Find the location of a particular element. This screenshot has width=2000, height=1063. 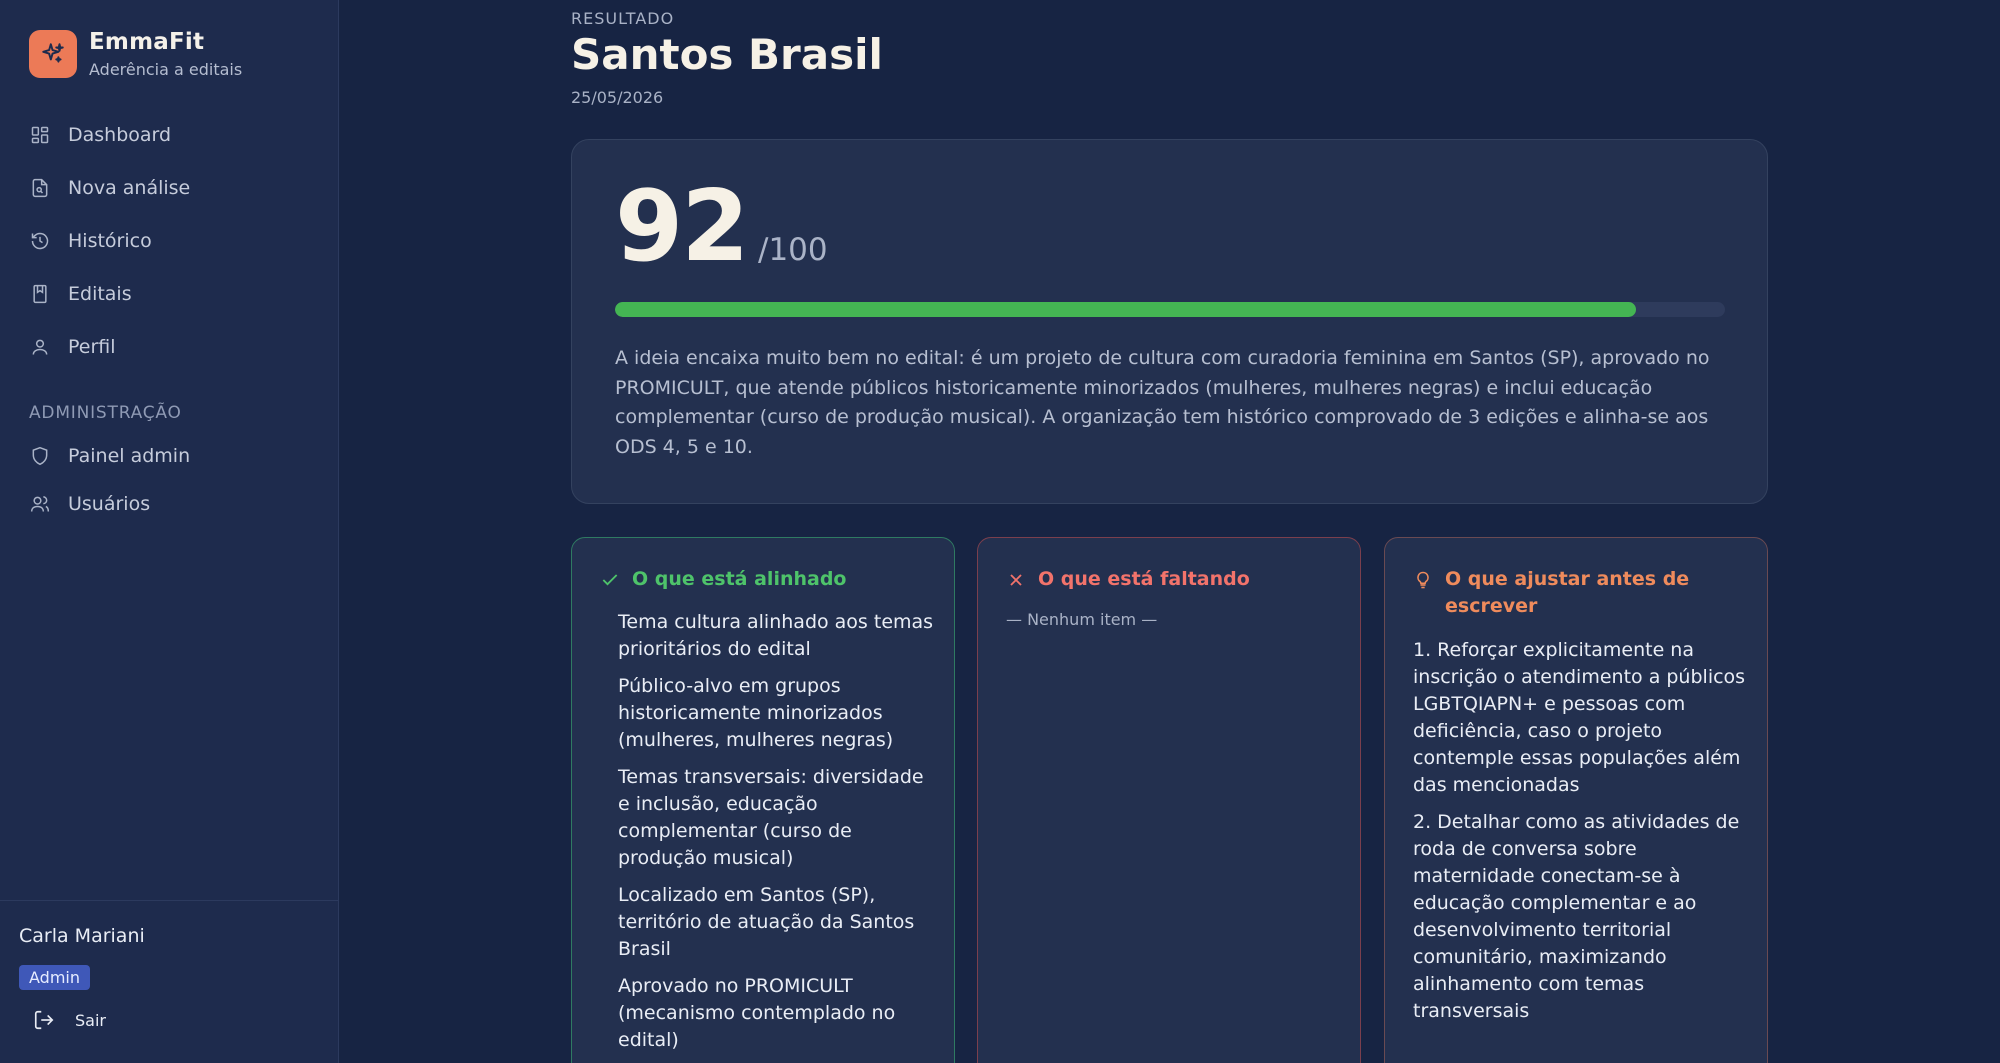

nav-section-admin: ADMINISTRAÇÃO is located at coordinates (105, 413).